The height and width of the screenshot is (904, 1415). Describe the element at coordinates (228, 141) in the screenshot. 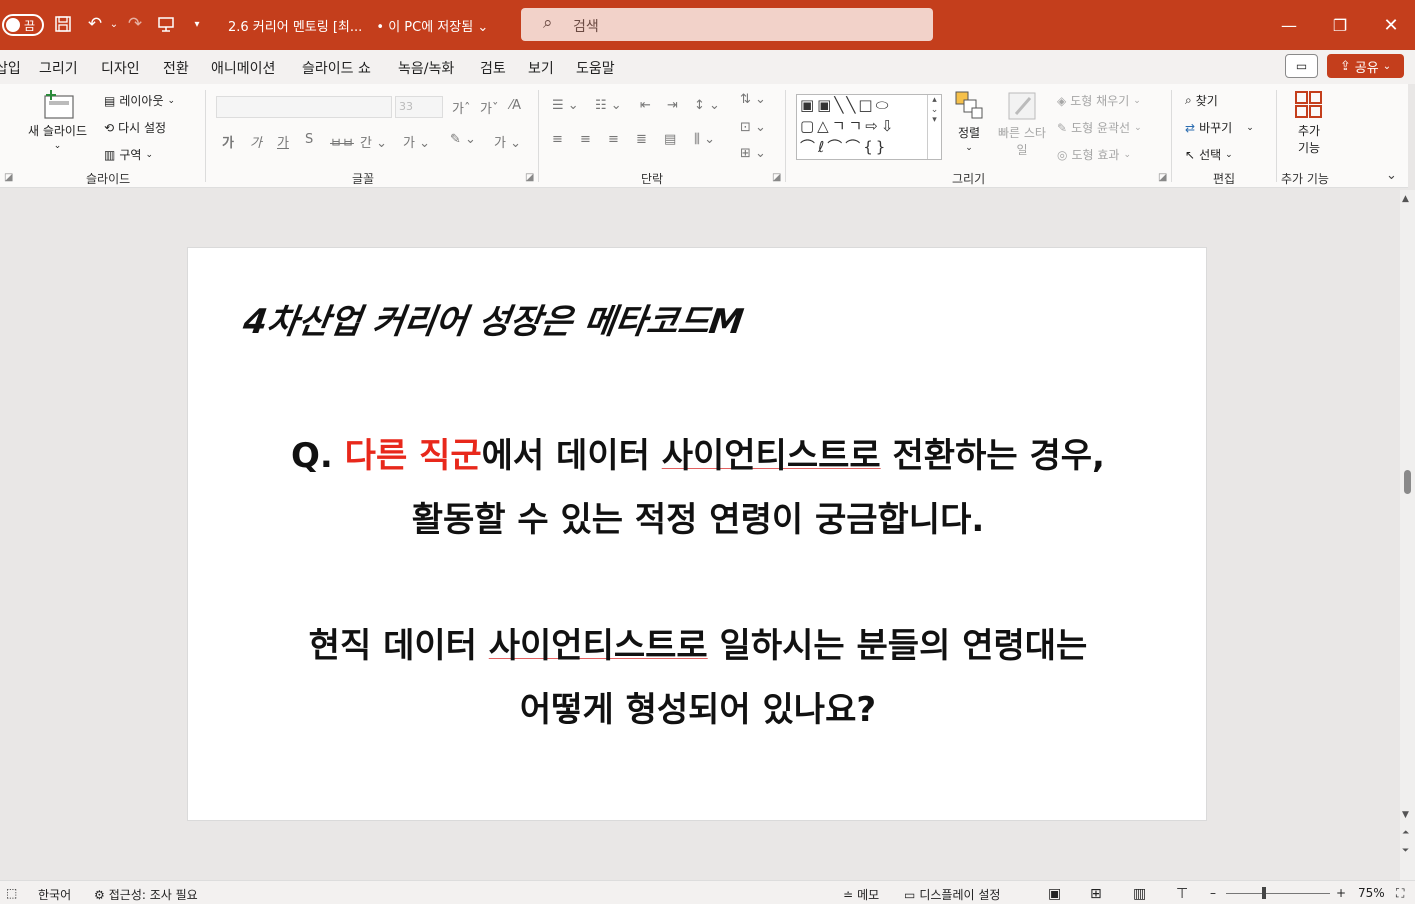

I see `bold-icon: 가` at that location.